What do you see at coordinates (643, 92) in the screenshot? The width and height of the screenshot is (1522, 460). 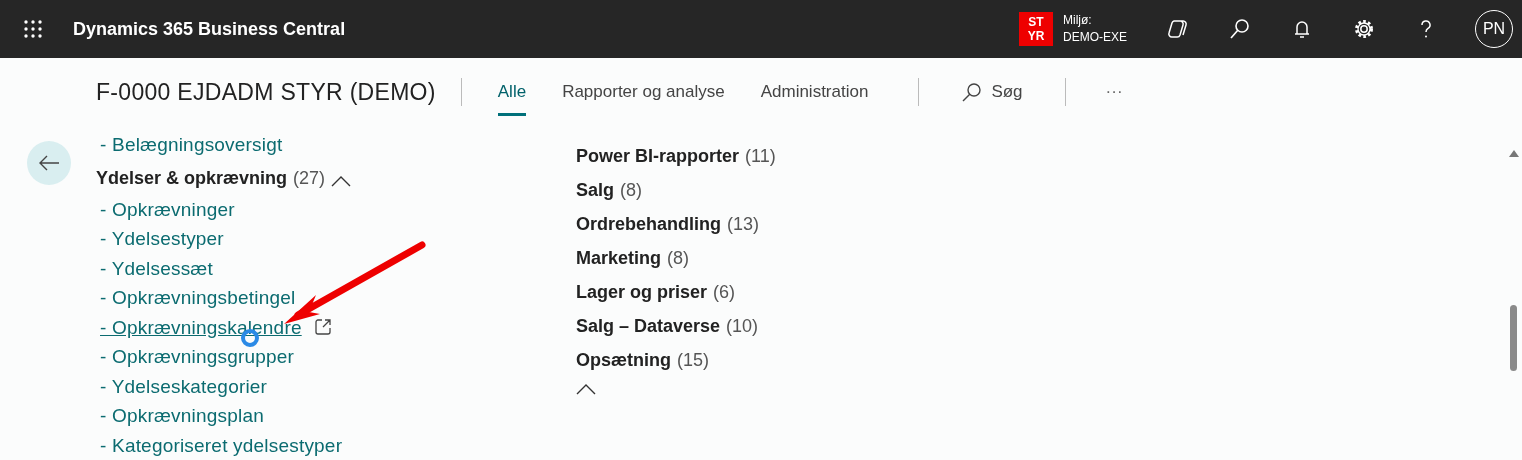 I see `nav-tab: Rapporter og analyse` at bounding box center [643, 92].